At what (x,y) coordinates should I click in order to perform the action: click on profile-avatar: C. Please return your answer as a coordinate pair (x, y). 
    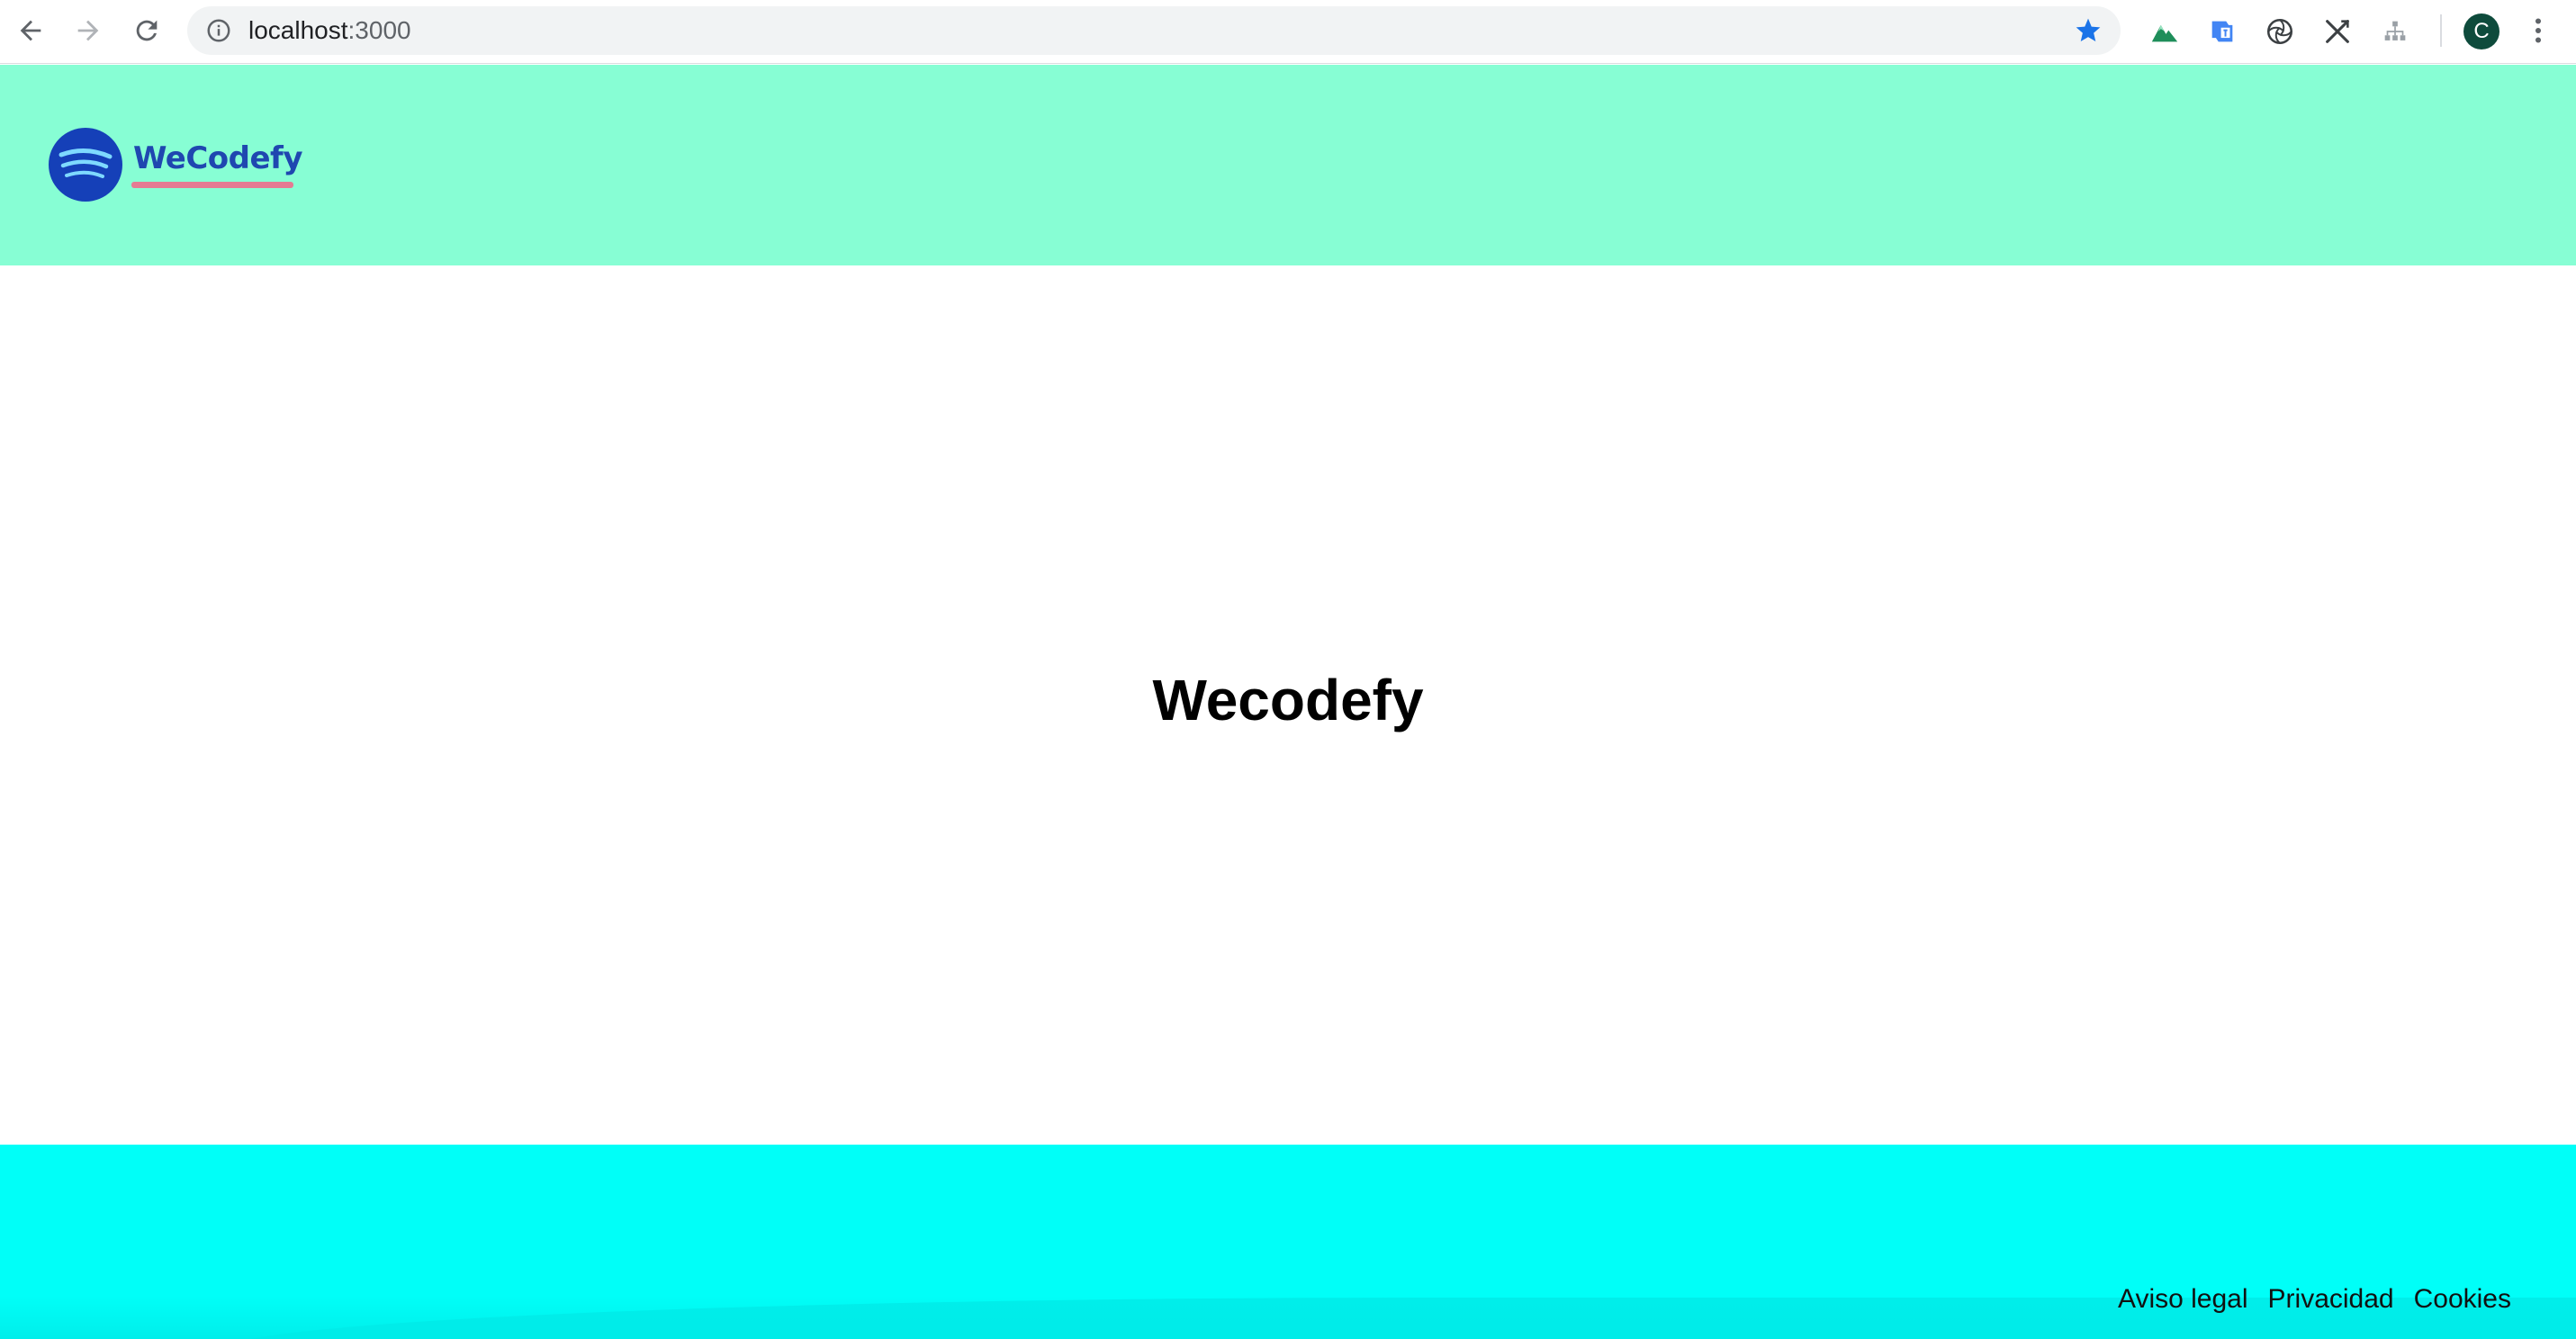
    Looking at the image, I should click on (2481, 31).